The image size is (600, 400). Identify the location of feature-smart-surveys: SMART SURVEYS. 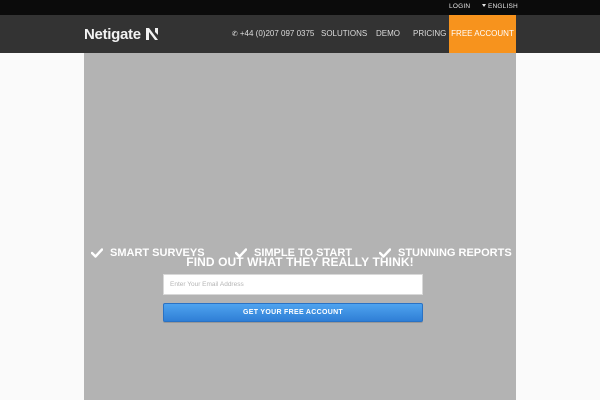
(148, 253).